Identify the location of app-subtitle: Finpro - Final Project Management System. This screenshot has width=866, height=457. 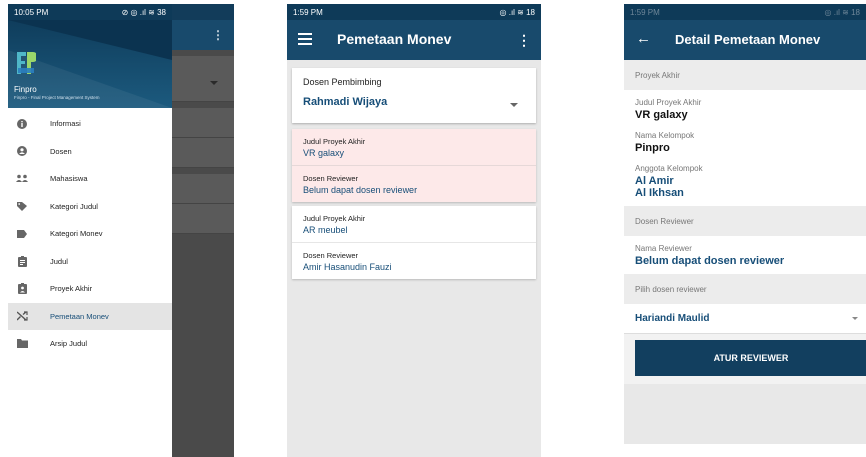
(57, 97).